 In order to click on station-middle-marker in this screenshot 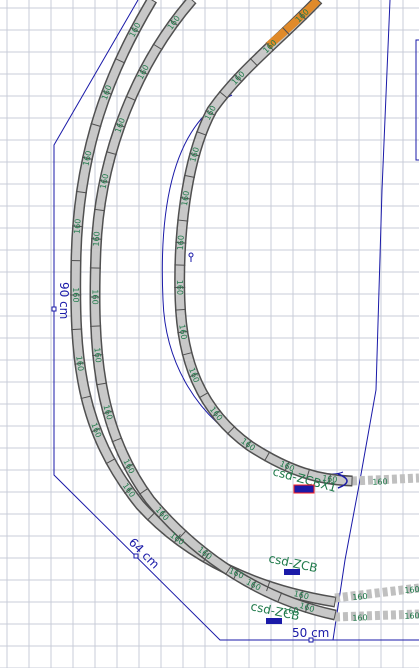, I will do `click(292, 572)`.